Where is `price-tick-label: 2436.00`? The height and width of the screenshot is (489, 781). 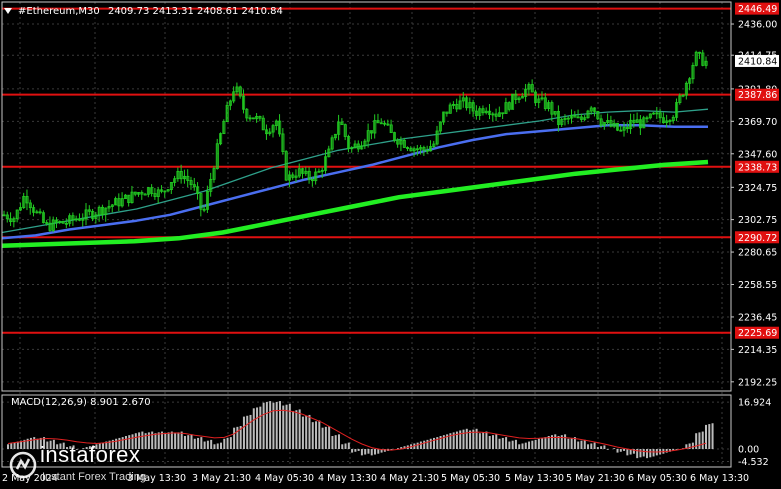 price-tick-label: 2436.00 is located at coordinates (757, 25).